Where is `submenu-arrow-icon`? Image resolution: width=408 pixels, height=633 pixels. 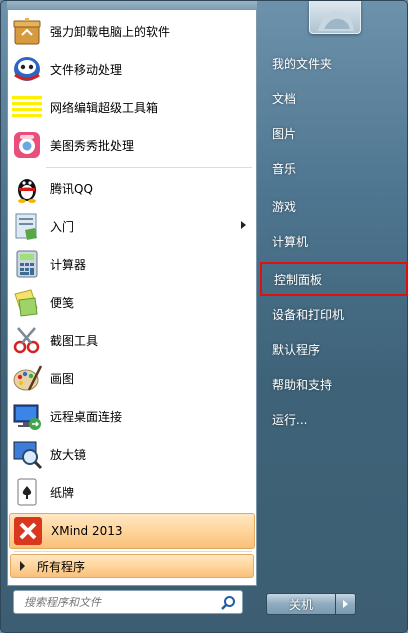
submenu-arrow-icon is located at coordinates (243, 225).